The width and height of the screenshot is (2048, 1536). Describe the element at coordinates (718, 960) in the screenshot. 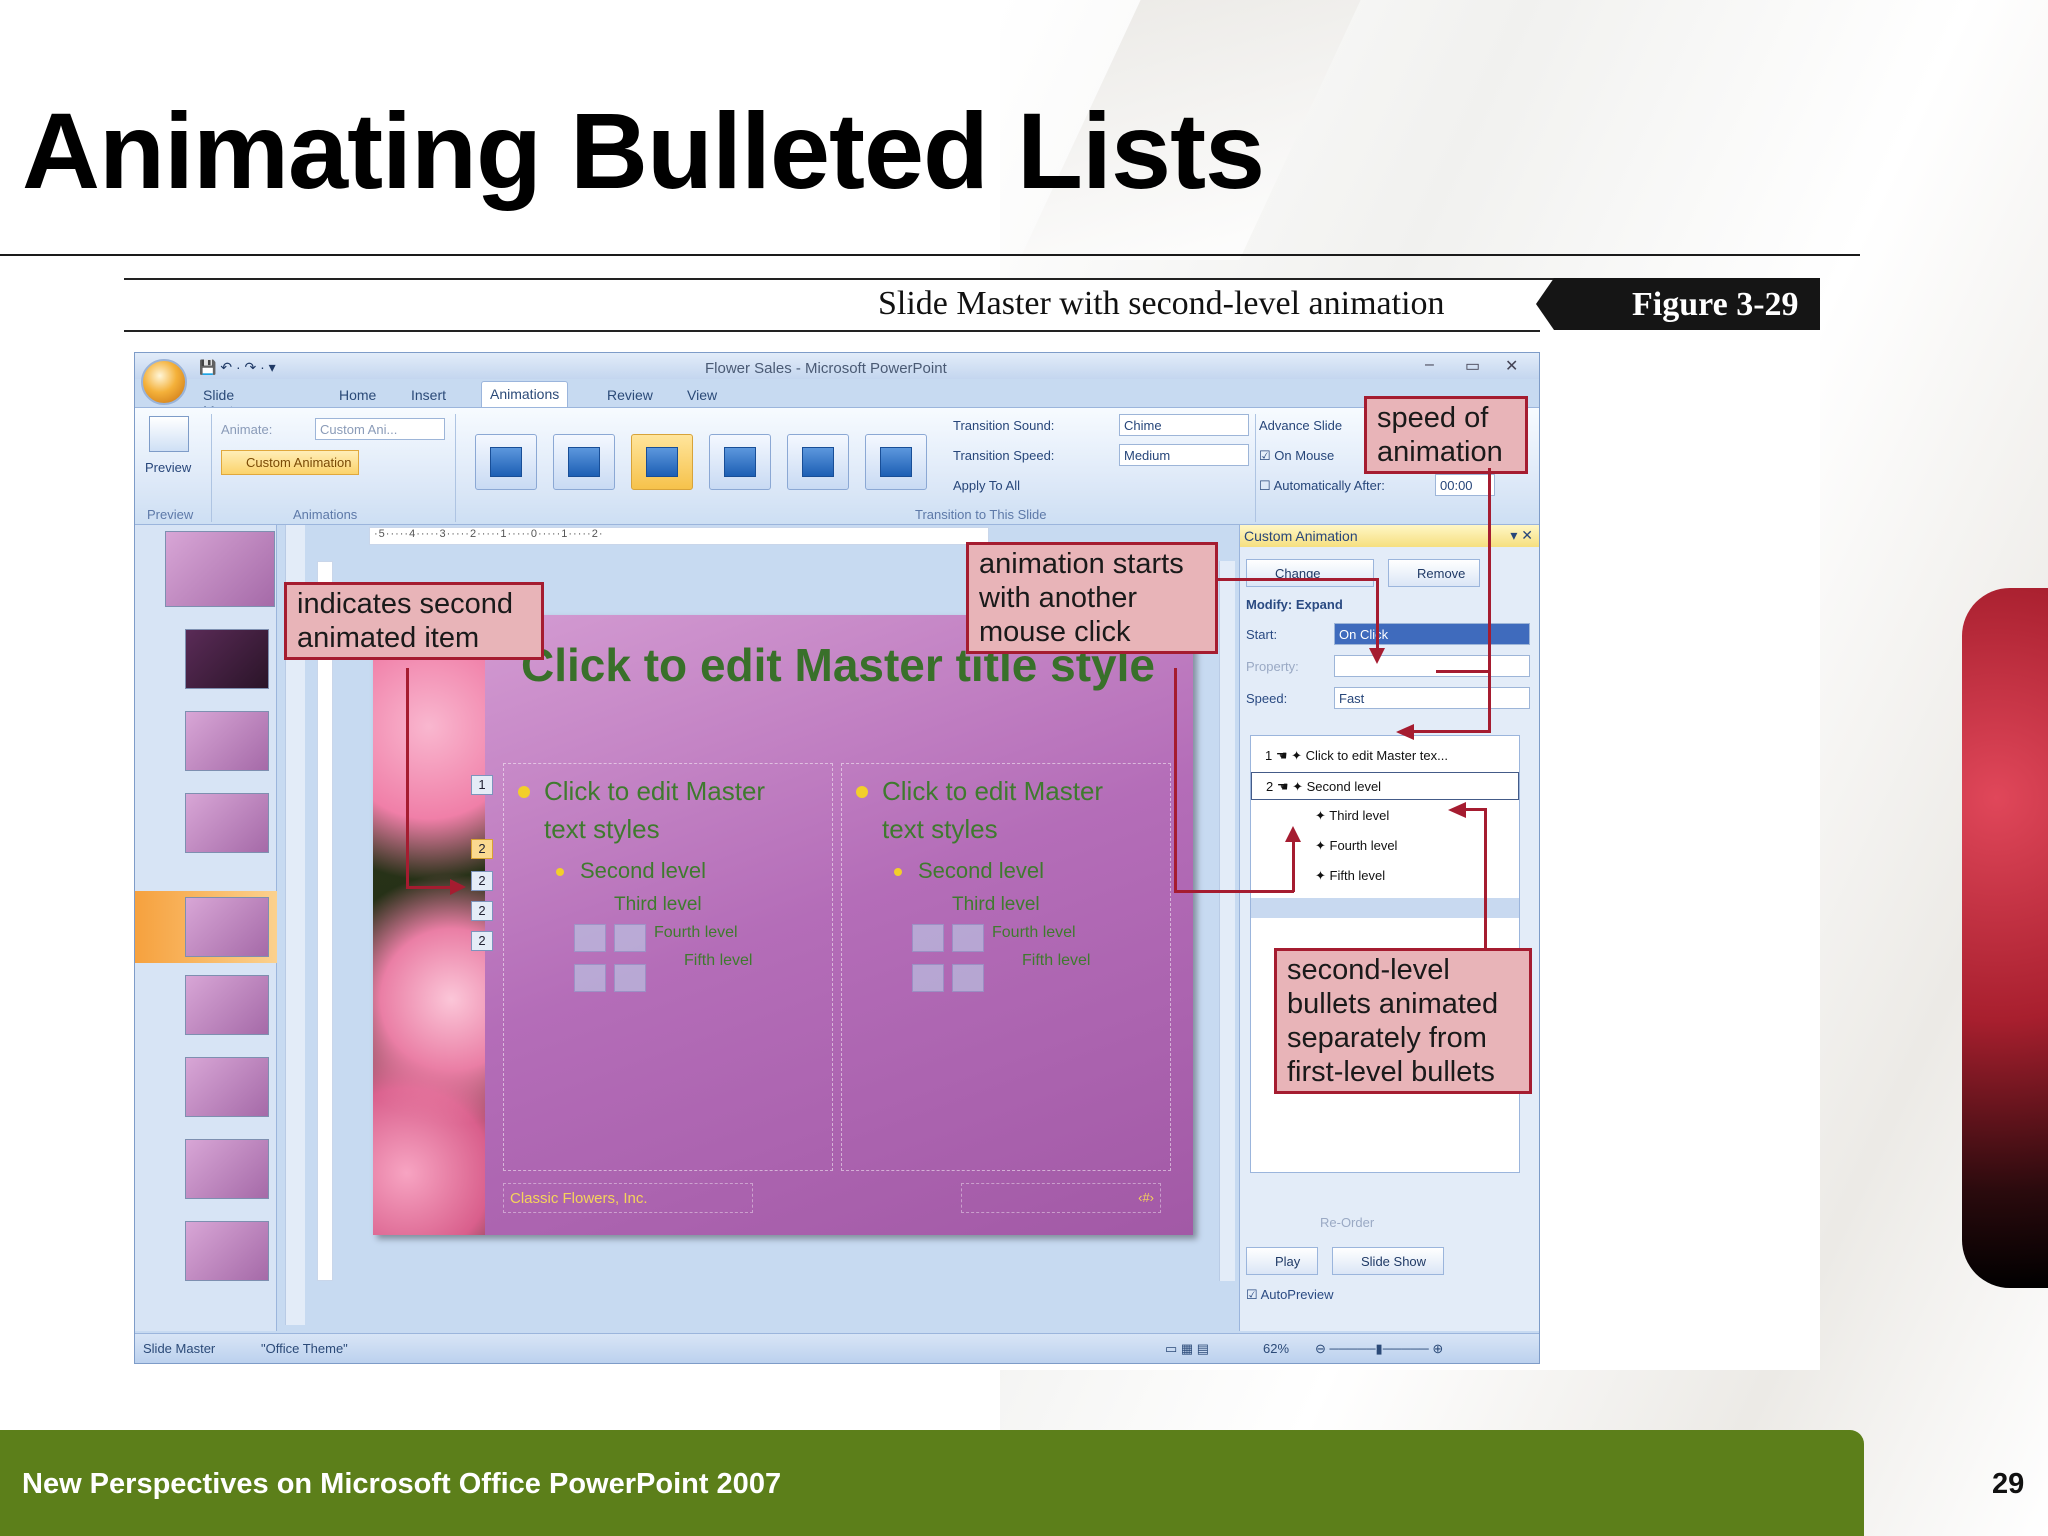

I see `level5-text: Fifth level` at that location.